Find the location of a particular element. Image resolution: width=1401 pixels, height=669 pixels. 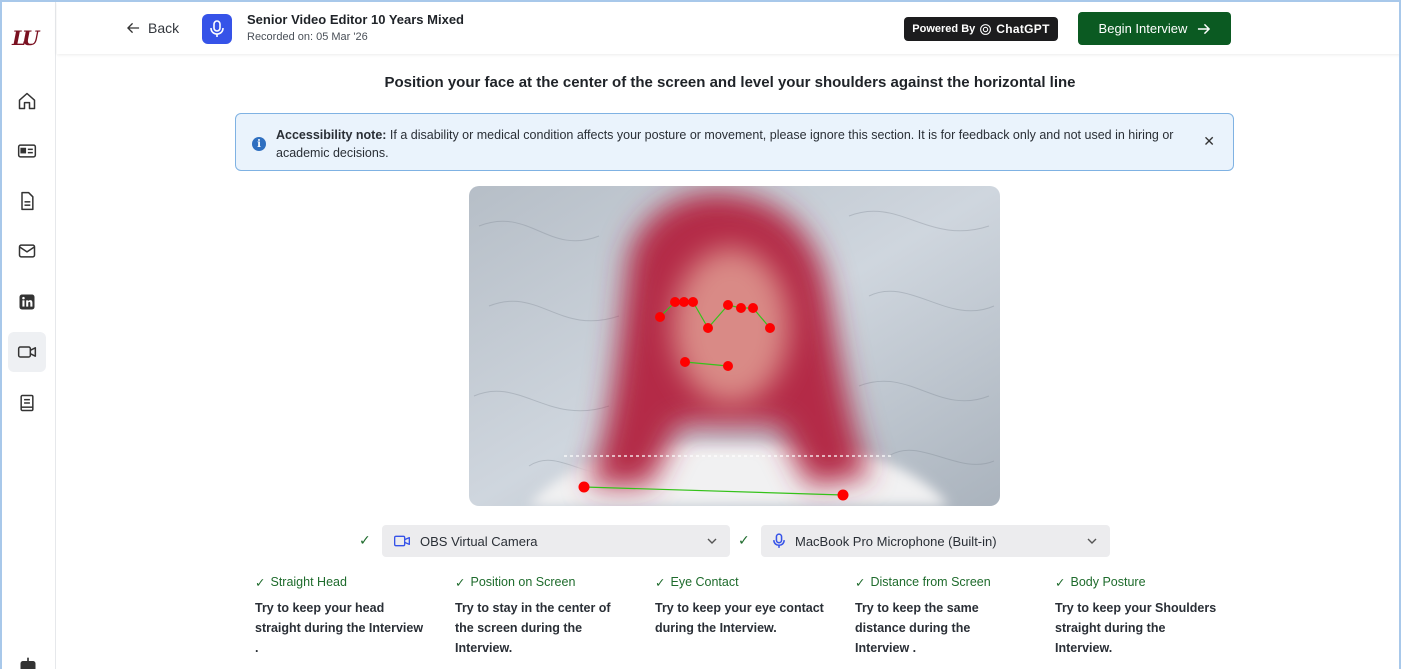

bot-icon is located at coordinates (28, 662).